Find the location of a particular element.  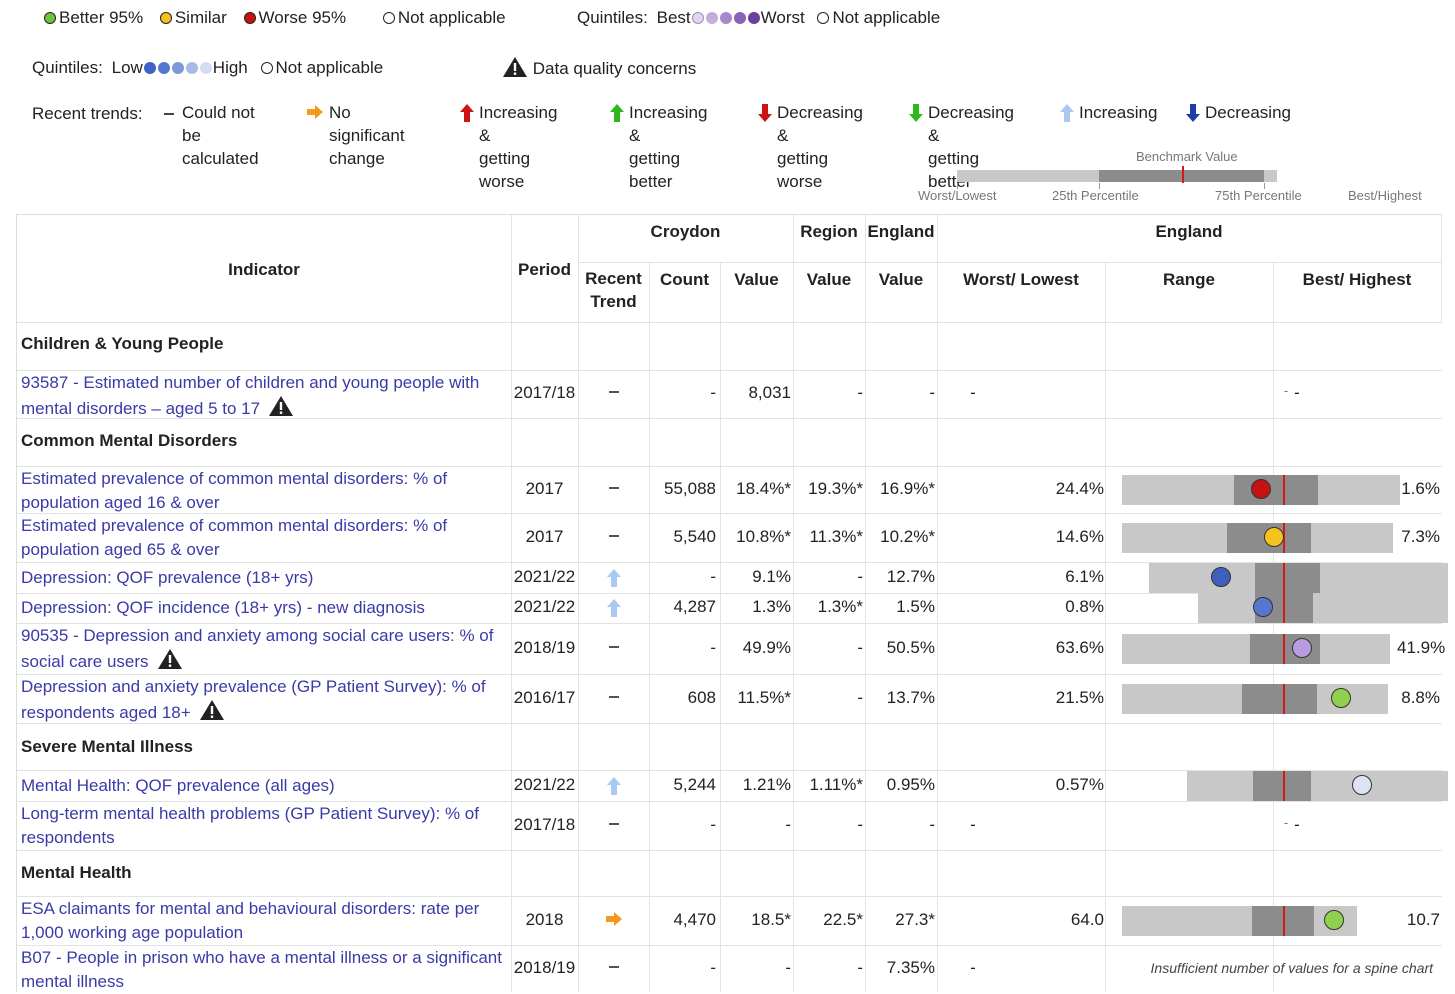

legend-data-quality: Data quality concerns is located at coordinates (599, 67).